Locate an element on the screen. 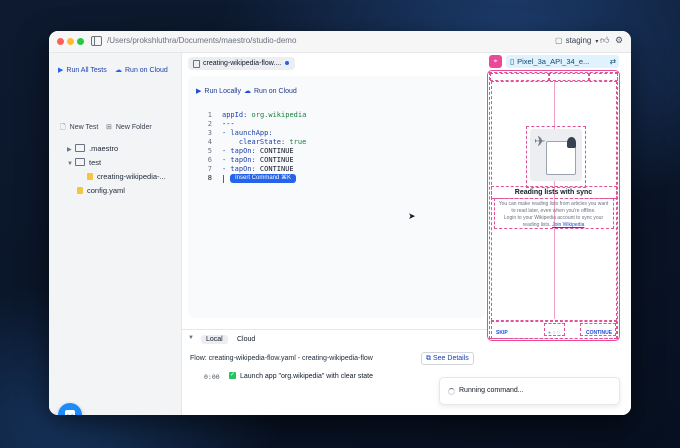  new-folder-label: New Folder is located at coordinates (133, 127).